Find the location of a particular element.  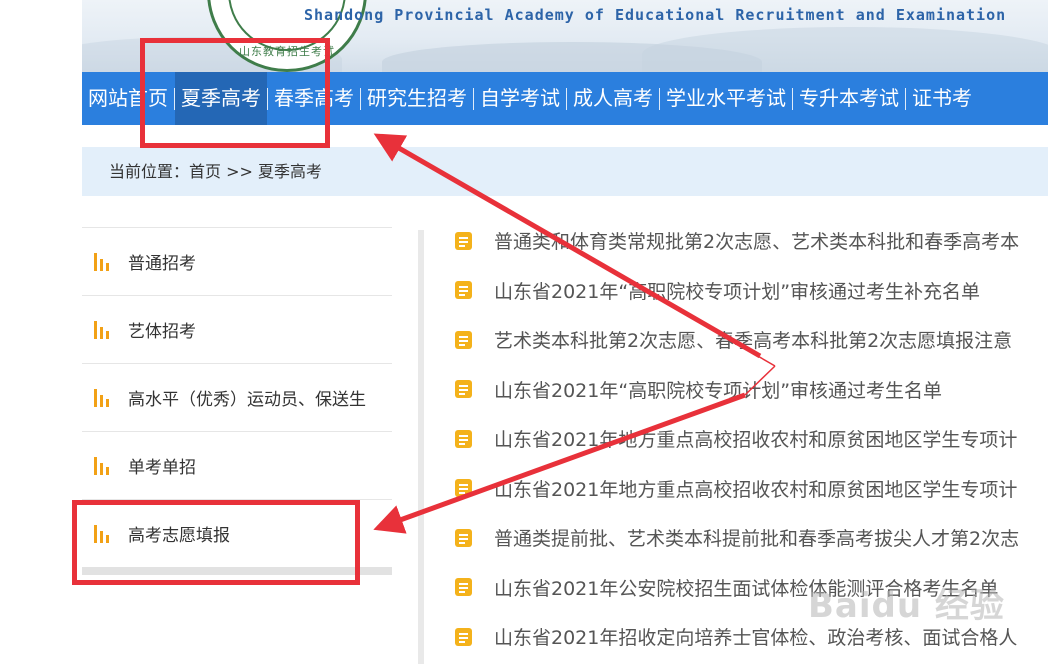

annotation-arrow-to-sidebar is located at coordinates (559, 463).